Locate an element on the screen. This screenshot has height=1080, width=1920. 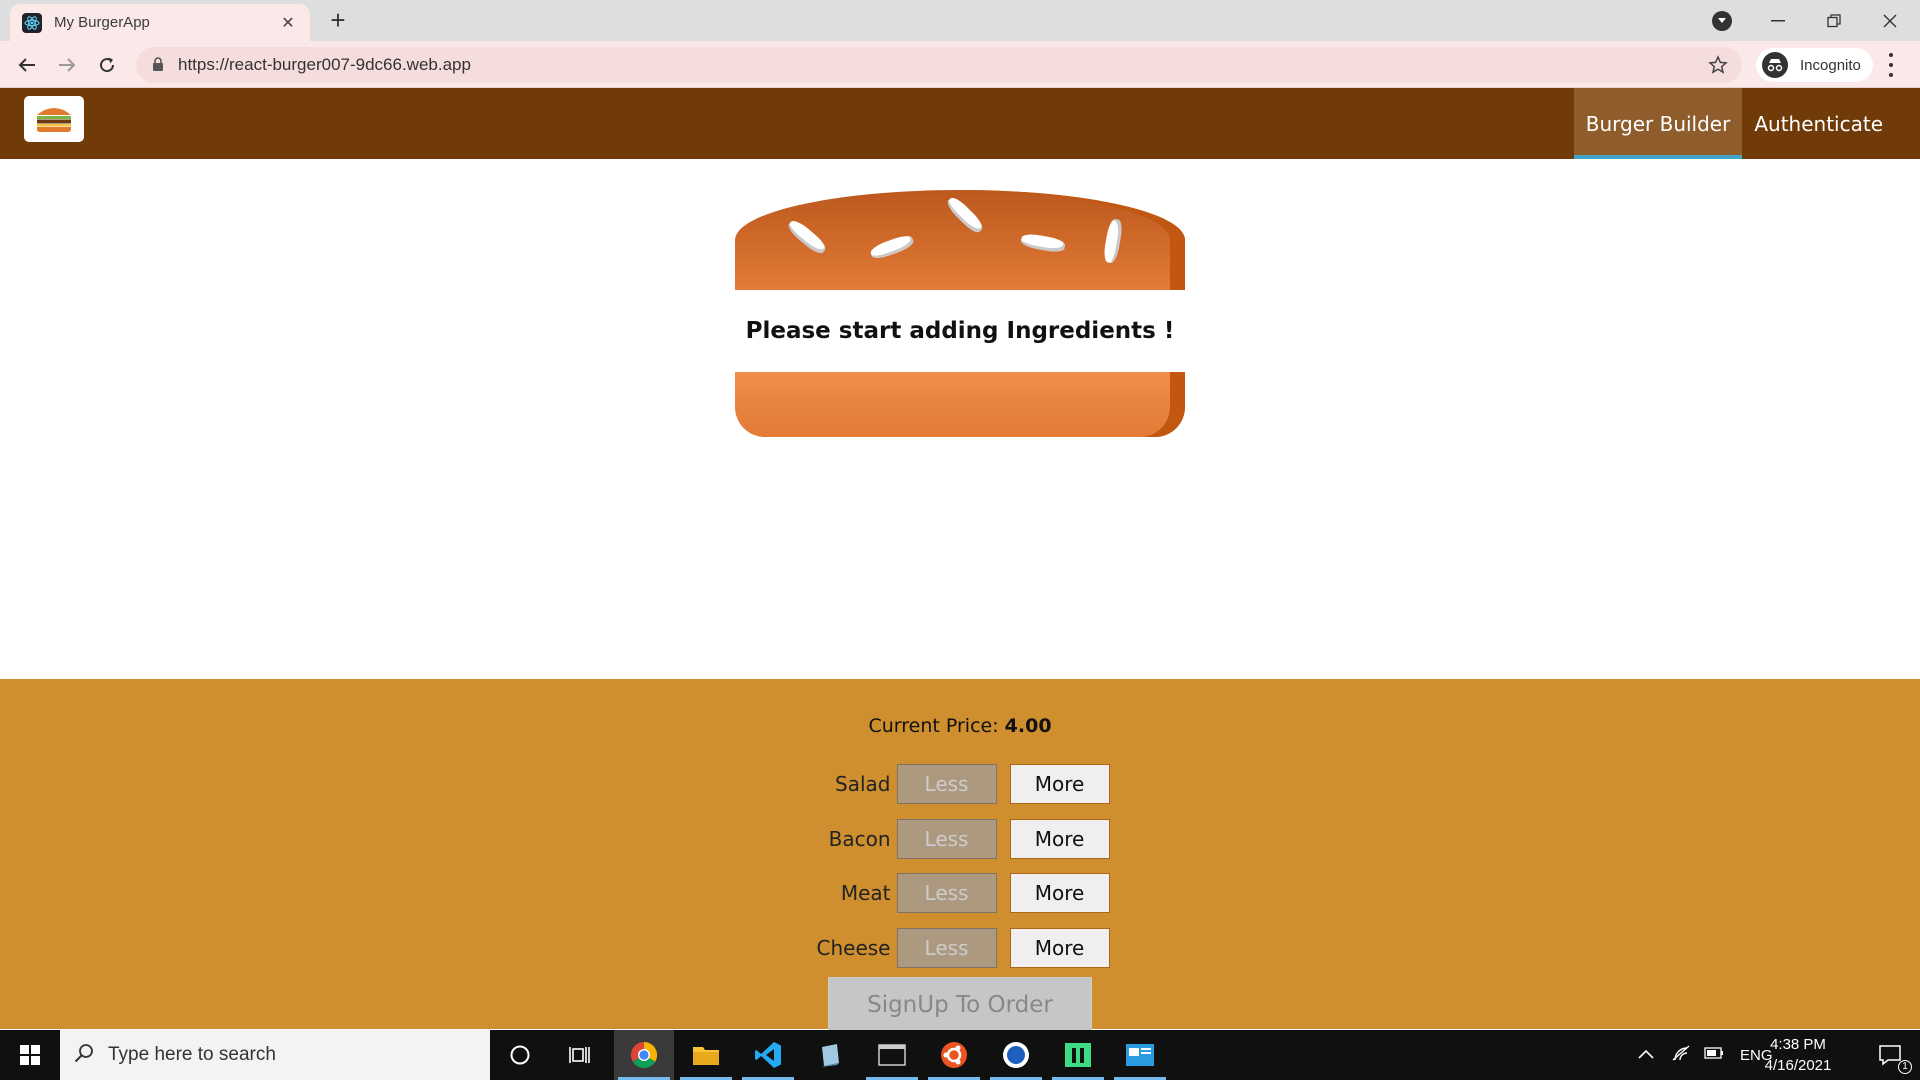
search-placeholder: Type here to search is located at coordinates (192, 1054).